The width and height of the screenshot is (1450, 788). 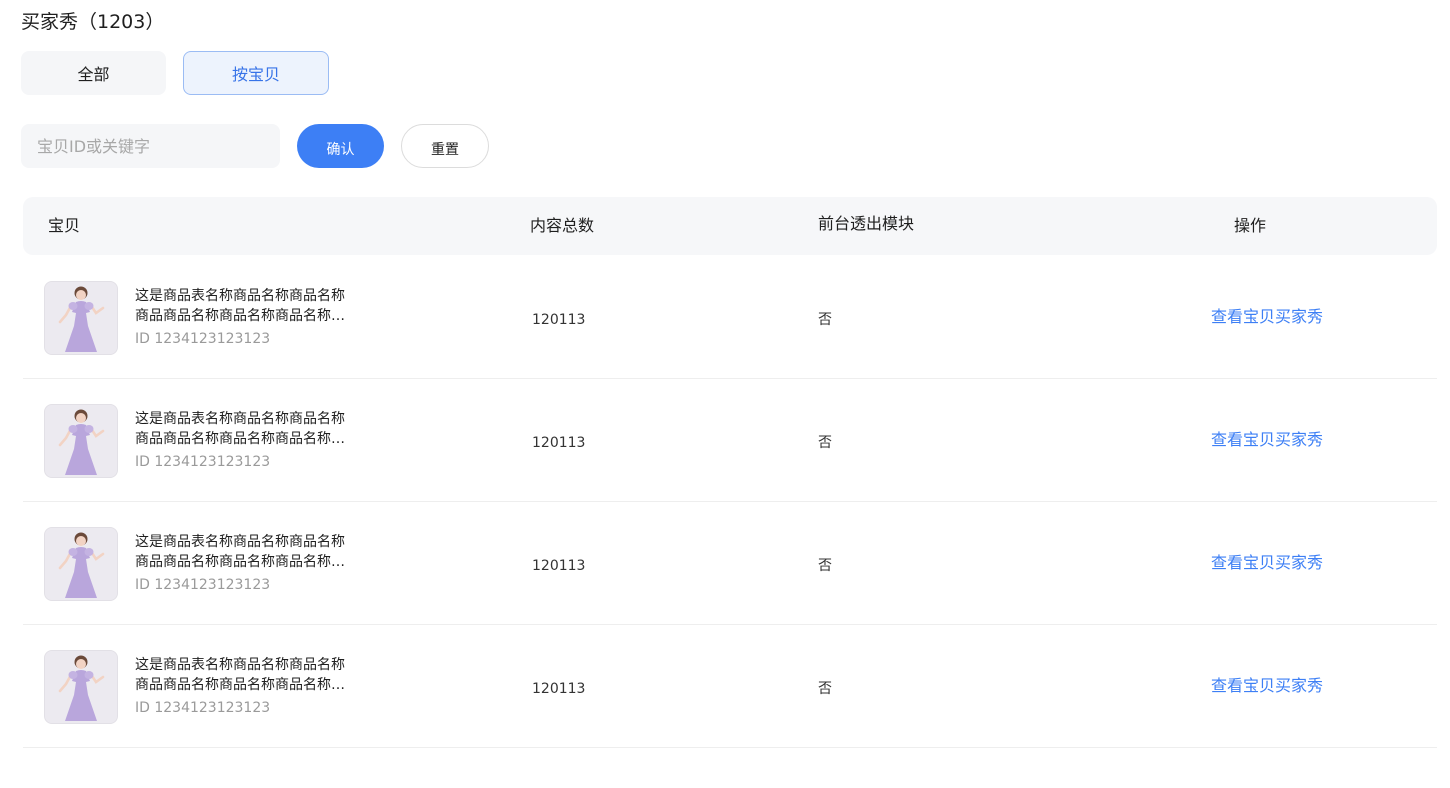 What do you see at coordinates (340, 146) in the screenshot?
I see `confirm-button: 确认` at bounding box center [340, 146].